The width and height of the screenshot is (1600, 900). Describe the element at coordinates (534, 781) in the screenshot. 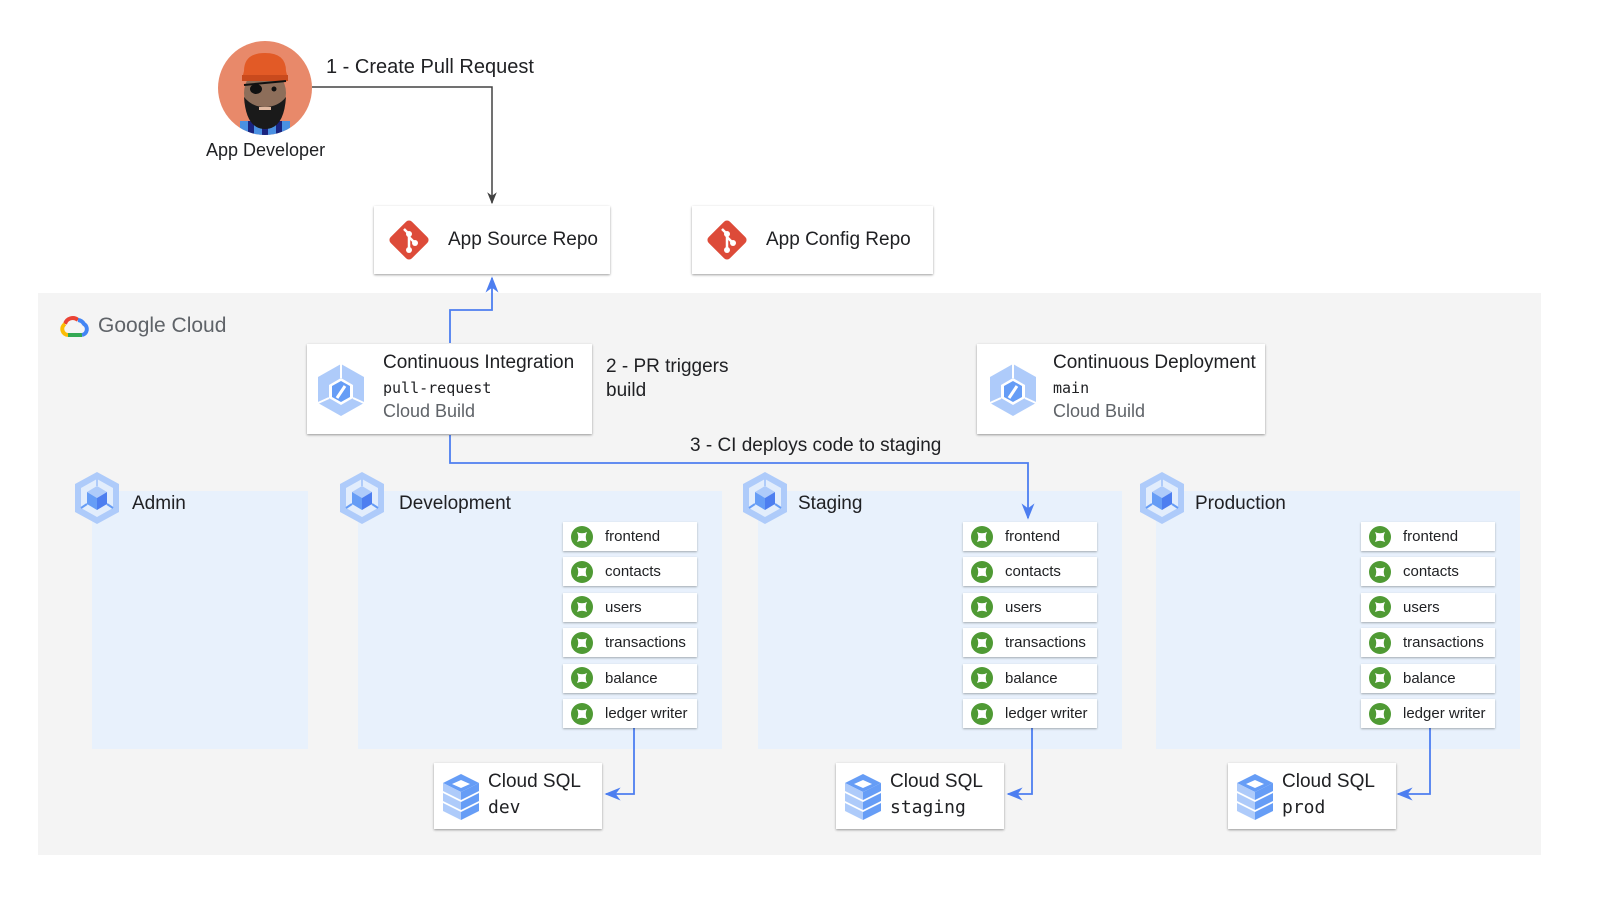

I see `cloud-sql-dev-product: Cloud SQL` at that location.